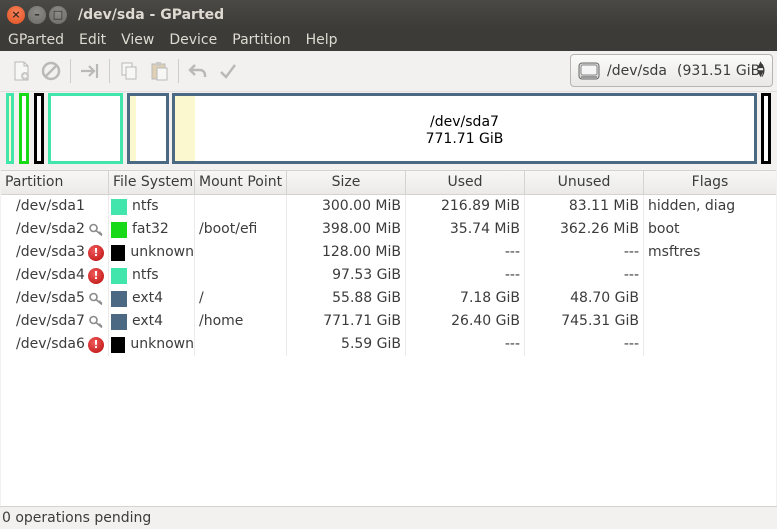  I want to click on map-partition-sda5, so click(148, 128).